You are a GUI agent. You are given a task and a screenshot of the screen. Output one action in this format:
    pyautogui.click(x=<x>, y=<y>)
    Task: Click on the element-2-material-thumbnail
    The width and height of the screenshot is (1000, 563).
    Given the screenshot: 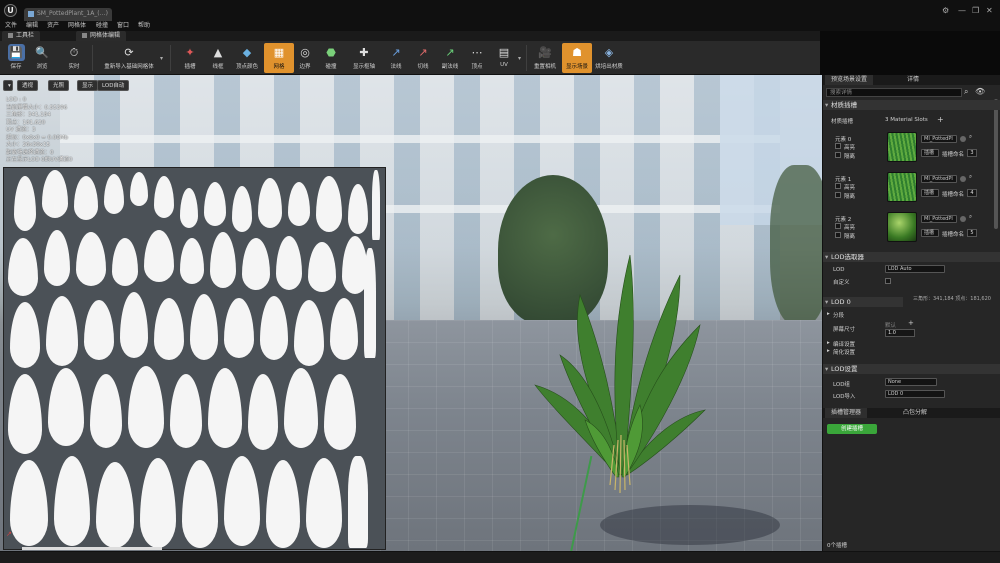 What is the action you would take?
    pyautogui.click(x=902, y=227)
    